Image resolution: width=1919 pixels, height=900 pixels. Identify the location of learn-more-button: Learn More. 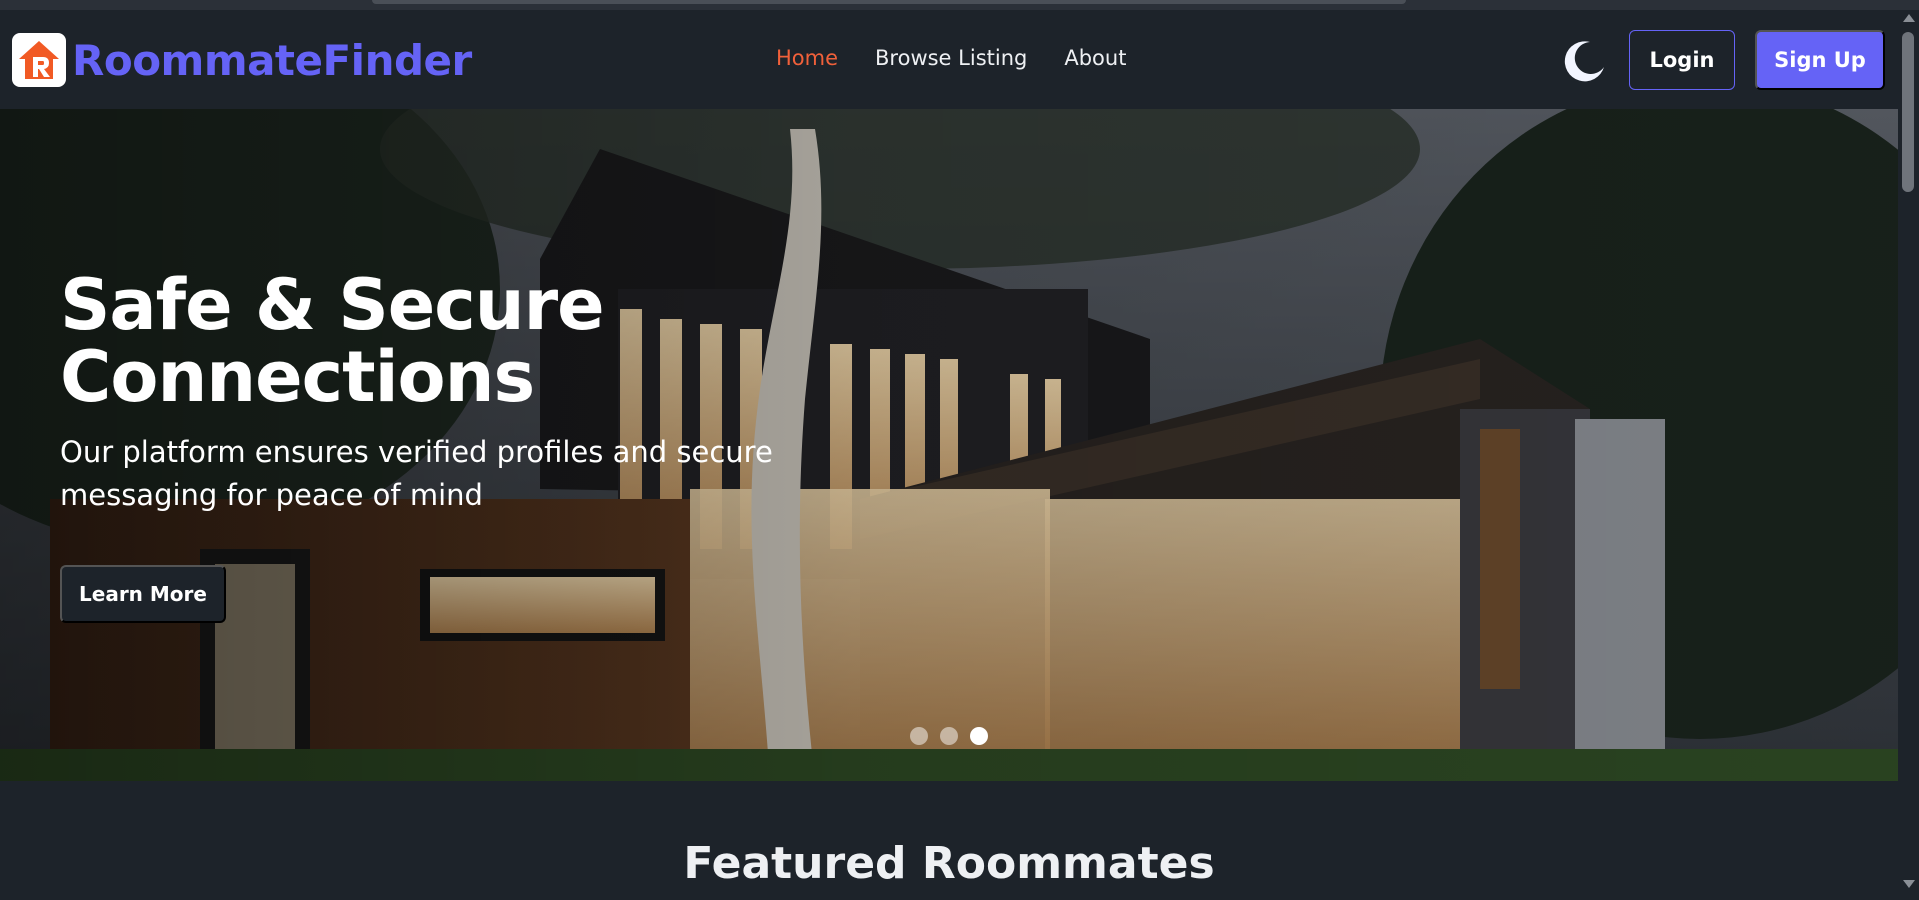
(143, 594).